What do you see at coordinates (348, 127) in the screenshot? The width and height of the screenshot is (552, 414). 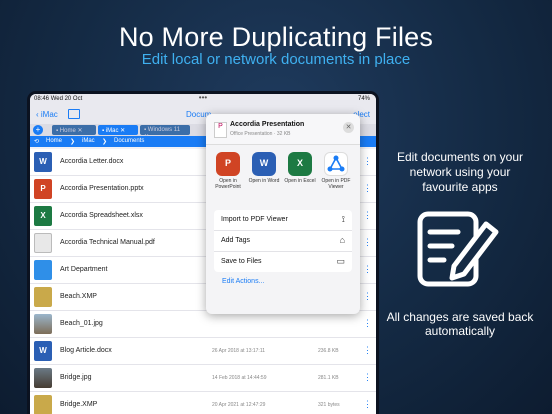 I see `close-icon: ✕` at bounding box center [348, 127].